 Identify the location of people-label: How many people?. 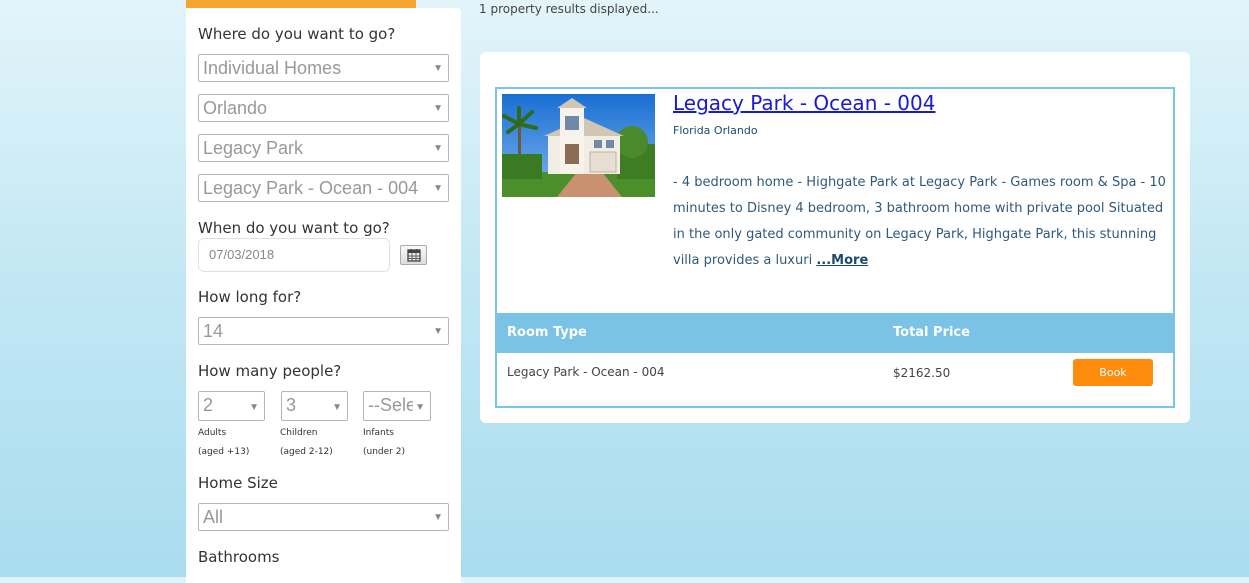
(270, 371).